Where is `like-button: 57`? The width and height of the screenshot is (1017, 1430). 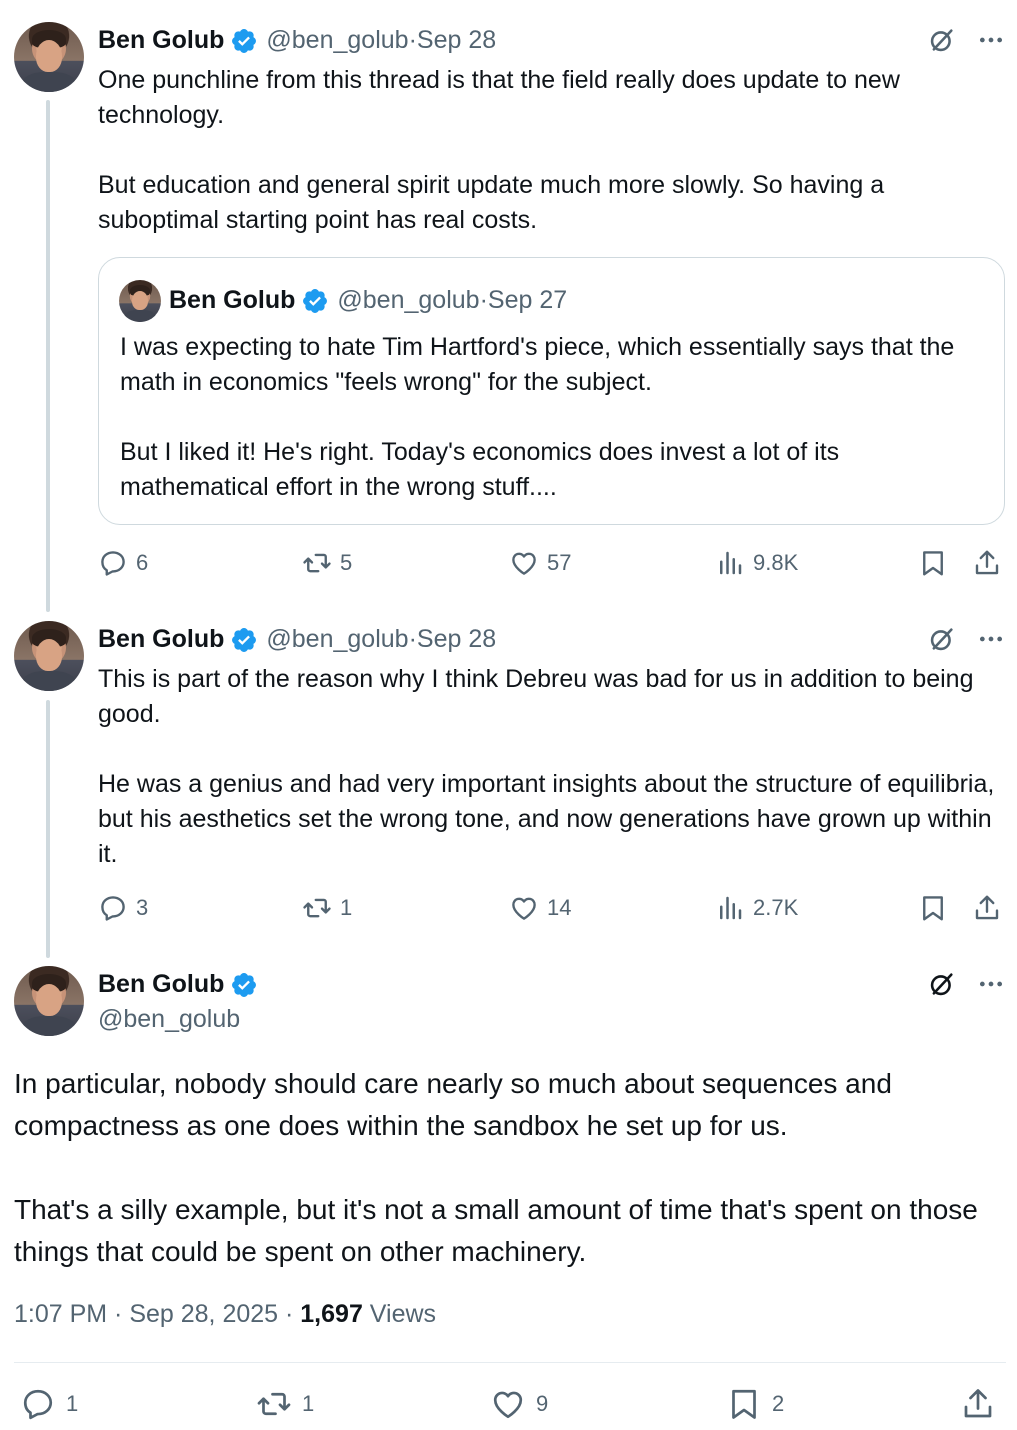
like-button: 57 is located at coordinates (540, 563).